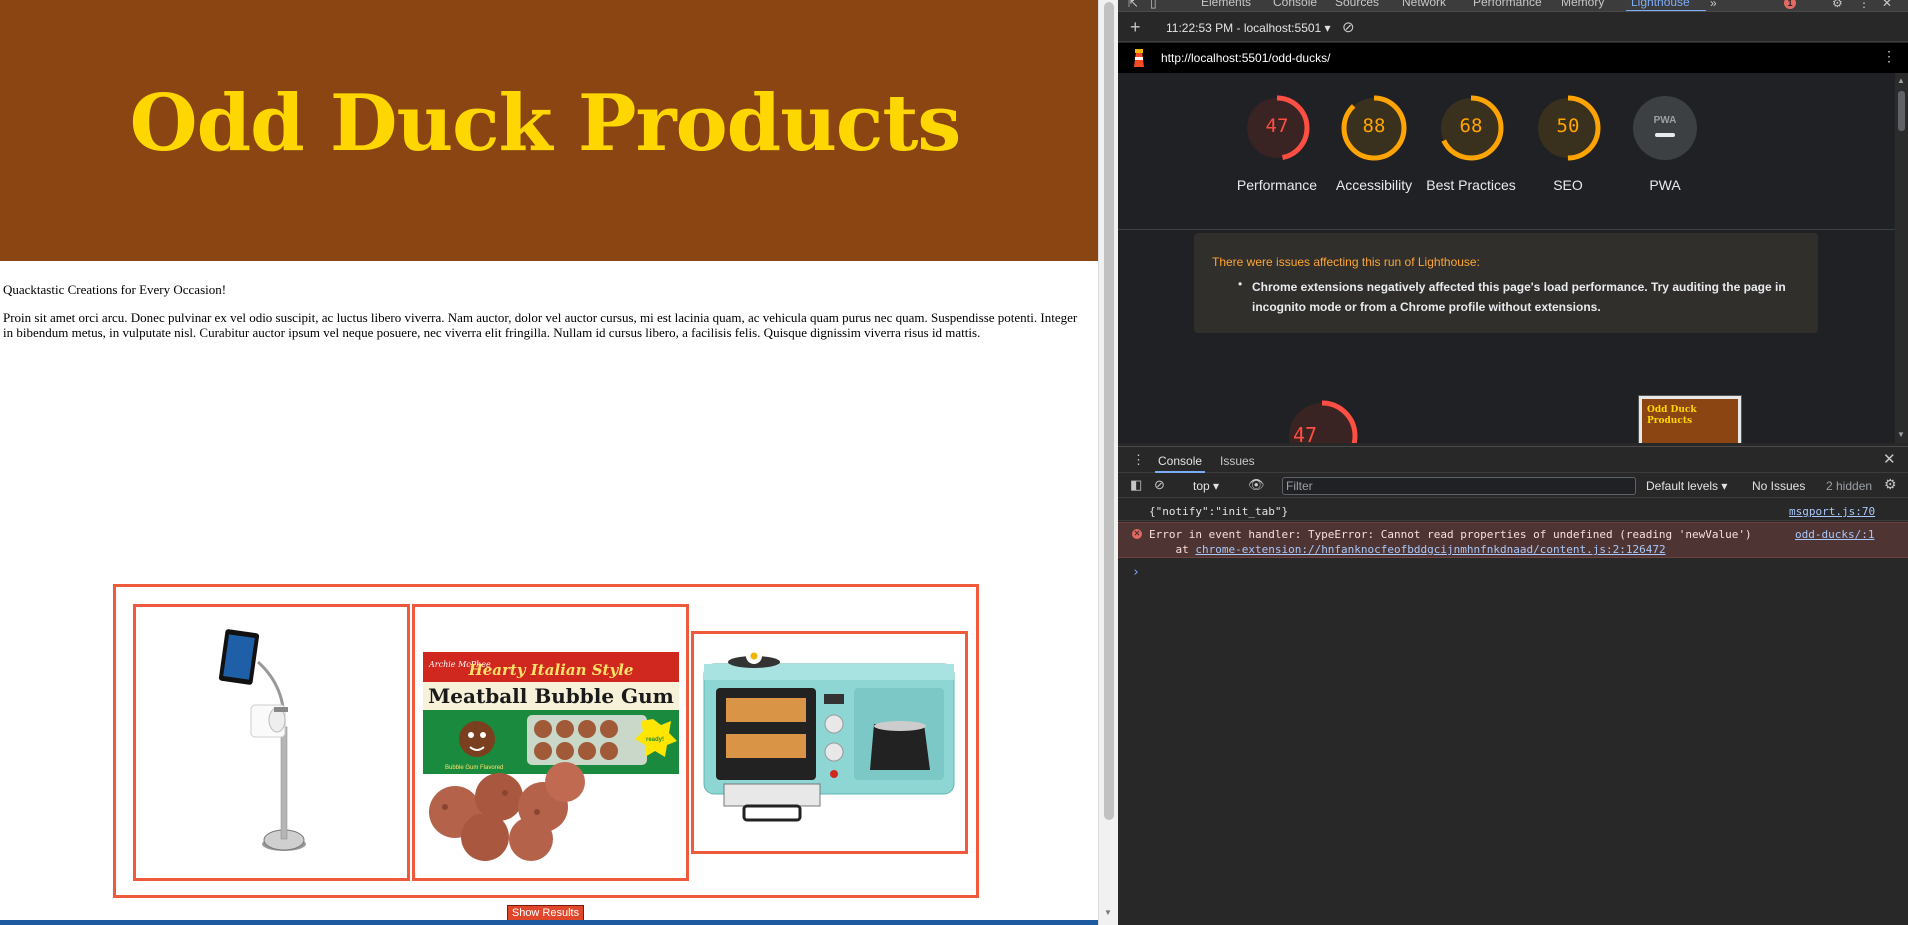 This screenshot has height=925, width=1908. I want to click on message-source-link: msgport.js:70, so click(1832, 511).